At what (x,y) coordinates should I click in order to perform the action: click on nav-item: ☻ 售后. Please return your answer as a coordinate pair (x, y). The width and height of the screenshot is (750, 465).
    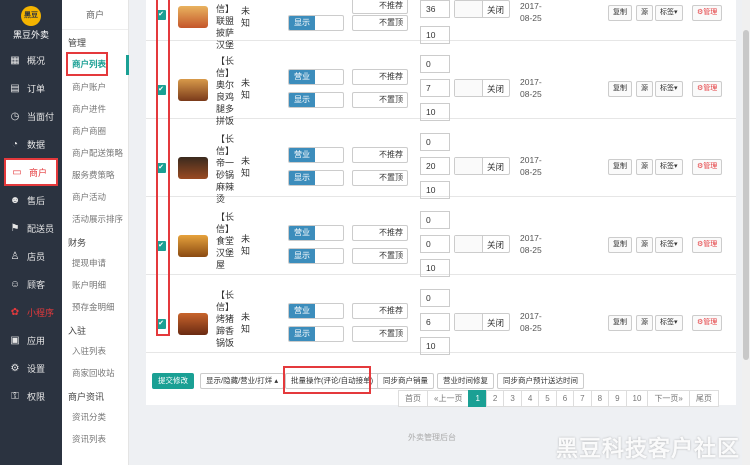
    Looking at the image, I should click on (31, 200).